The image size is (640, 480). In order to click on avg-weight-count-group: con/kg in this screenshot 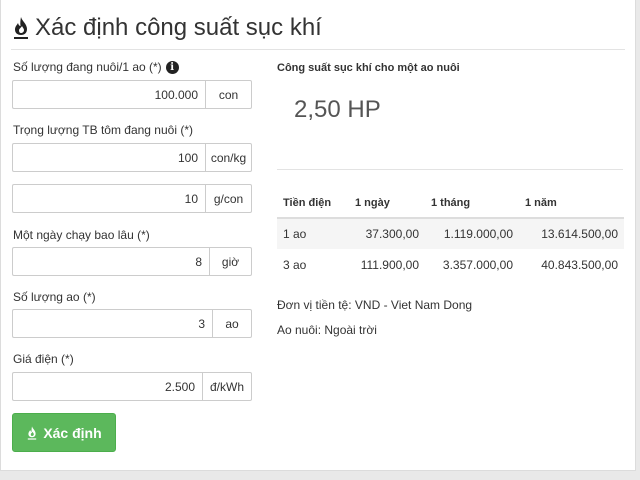, I will do `click(132, 157)`.